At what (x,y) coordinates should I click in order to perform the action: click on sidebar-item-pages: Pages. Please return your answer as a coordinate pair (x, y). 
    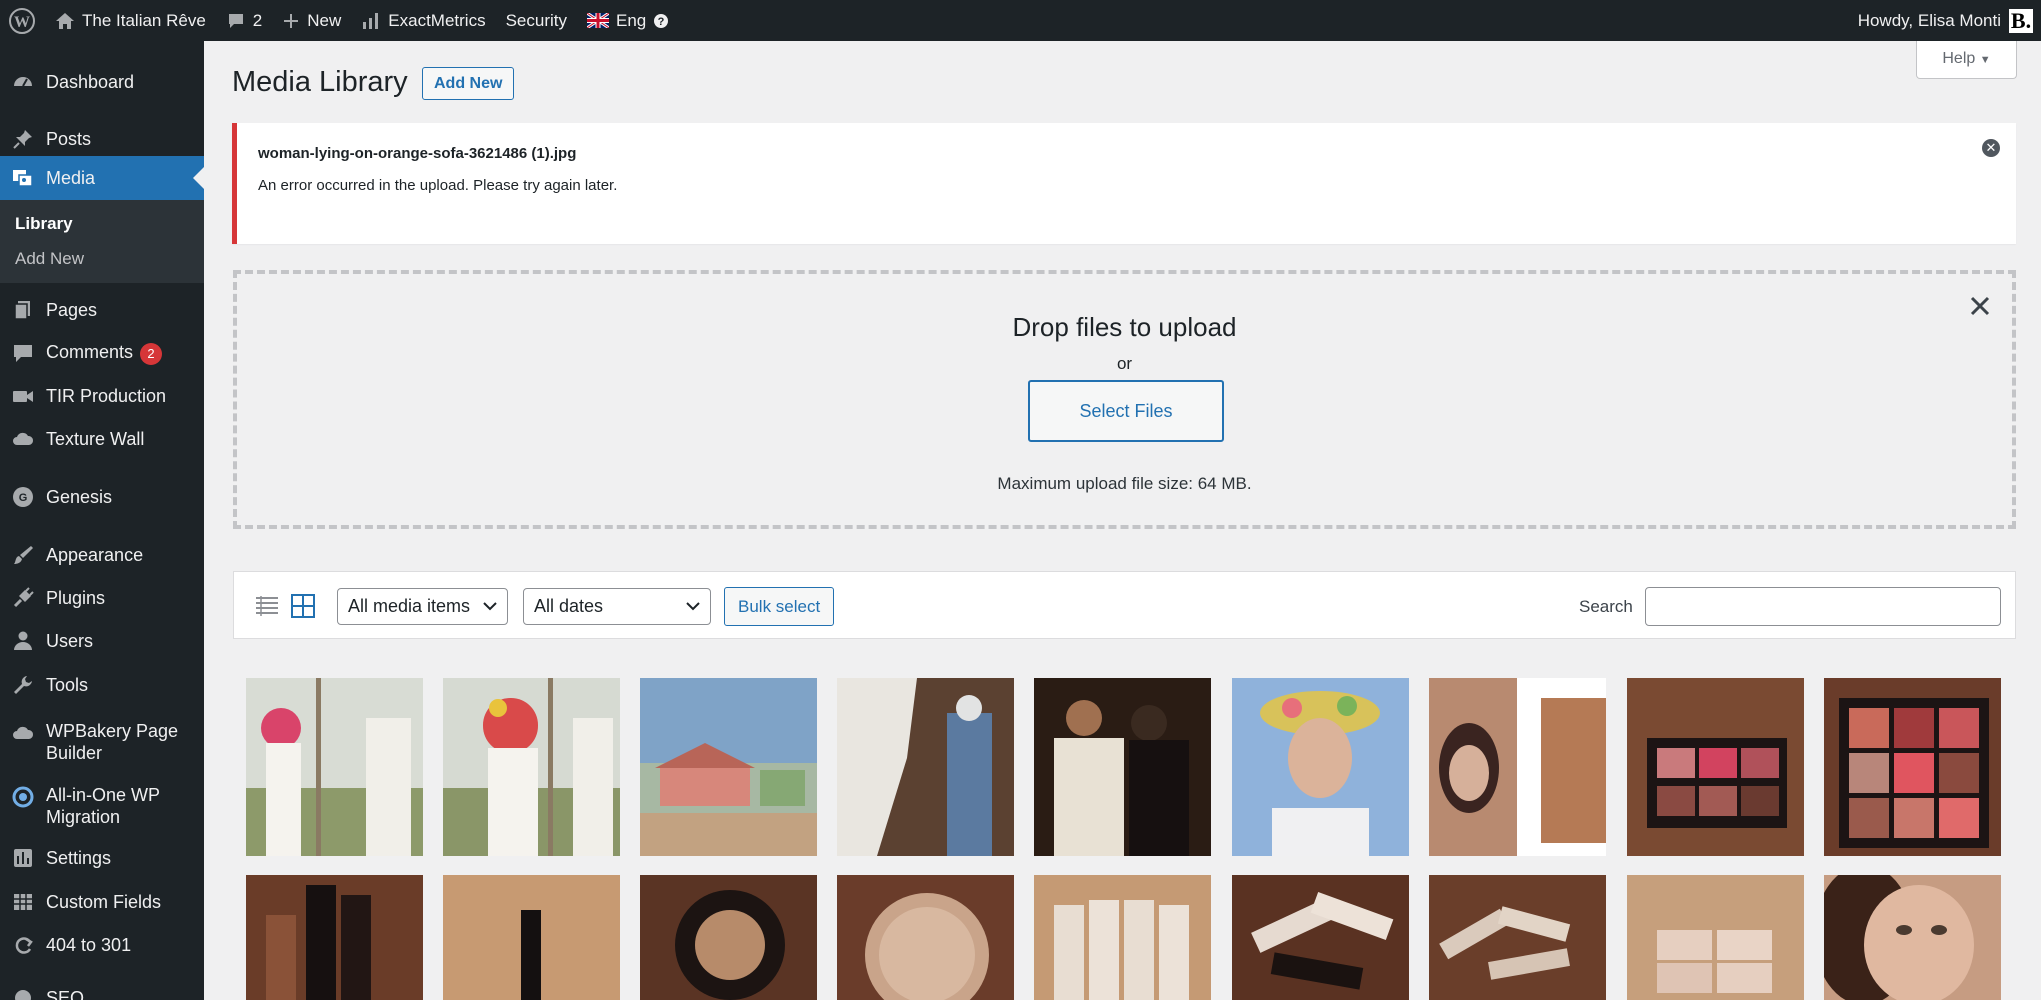
    Looking at the image, I should click on (102, 310).